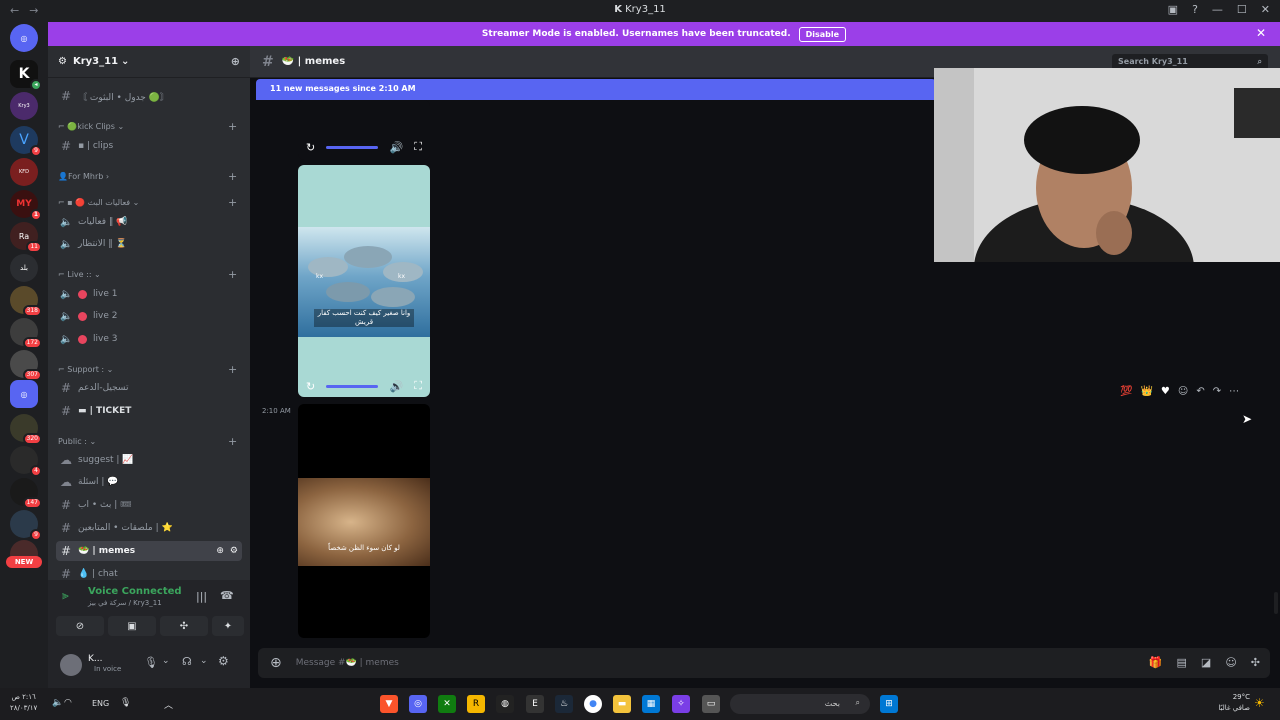  Describe the element at coordinates (681, 704) in the screenshot. I see `copilot-icon: ✧` at that location.